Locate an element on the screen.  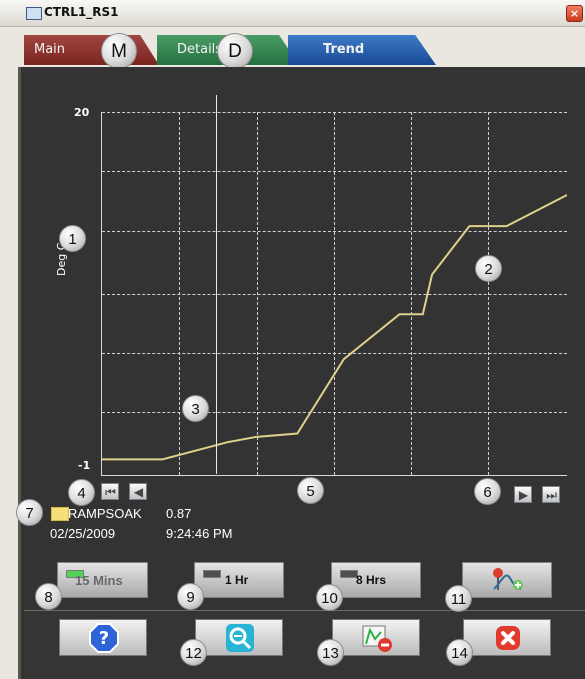
tab-trend-label: Trend is located at coordinates (344, 49).